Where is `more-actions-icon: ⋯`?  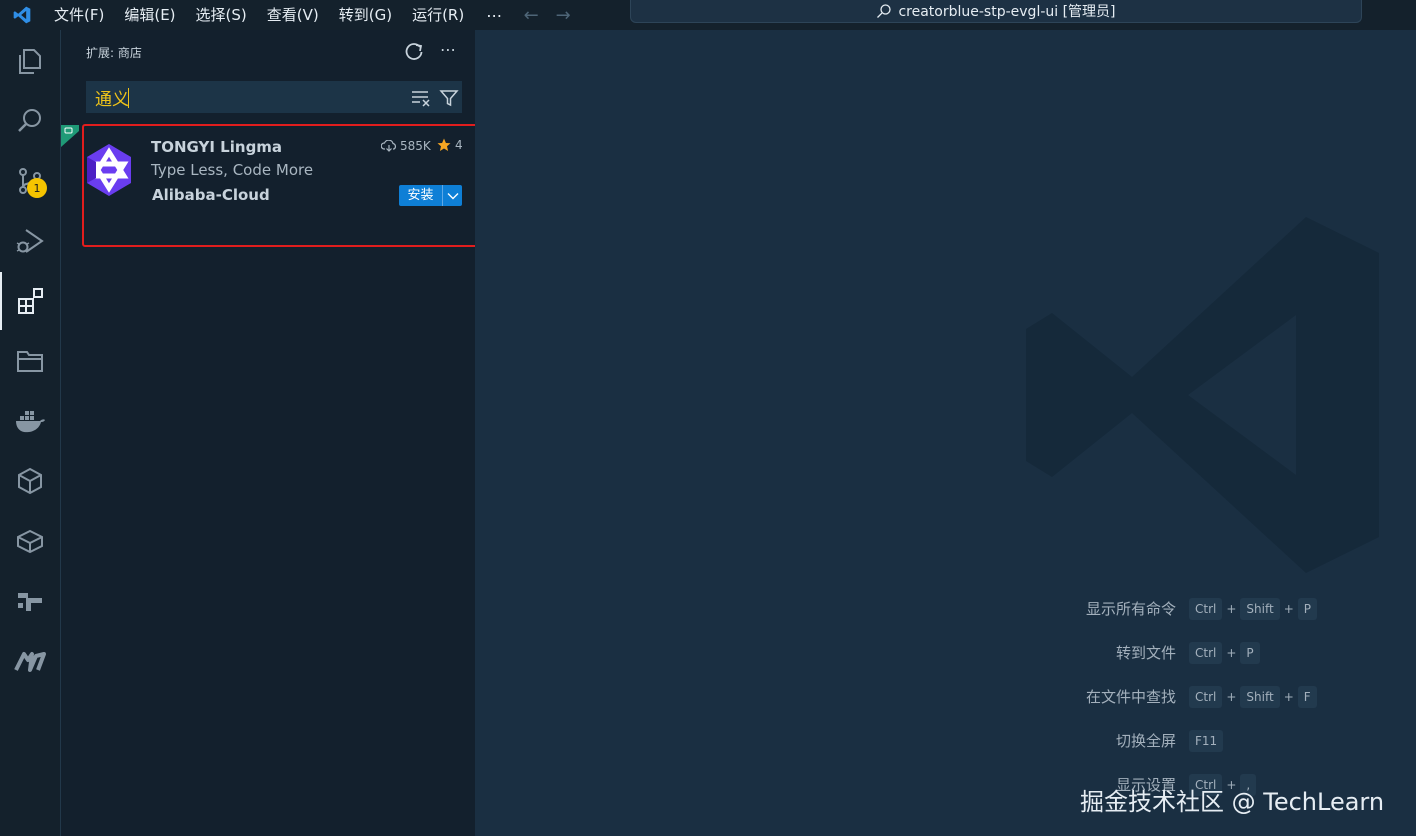
more-actions-icon: ⋯ is located at coordinates (448, 51).